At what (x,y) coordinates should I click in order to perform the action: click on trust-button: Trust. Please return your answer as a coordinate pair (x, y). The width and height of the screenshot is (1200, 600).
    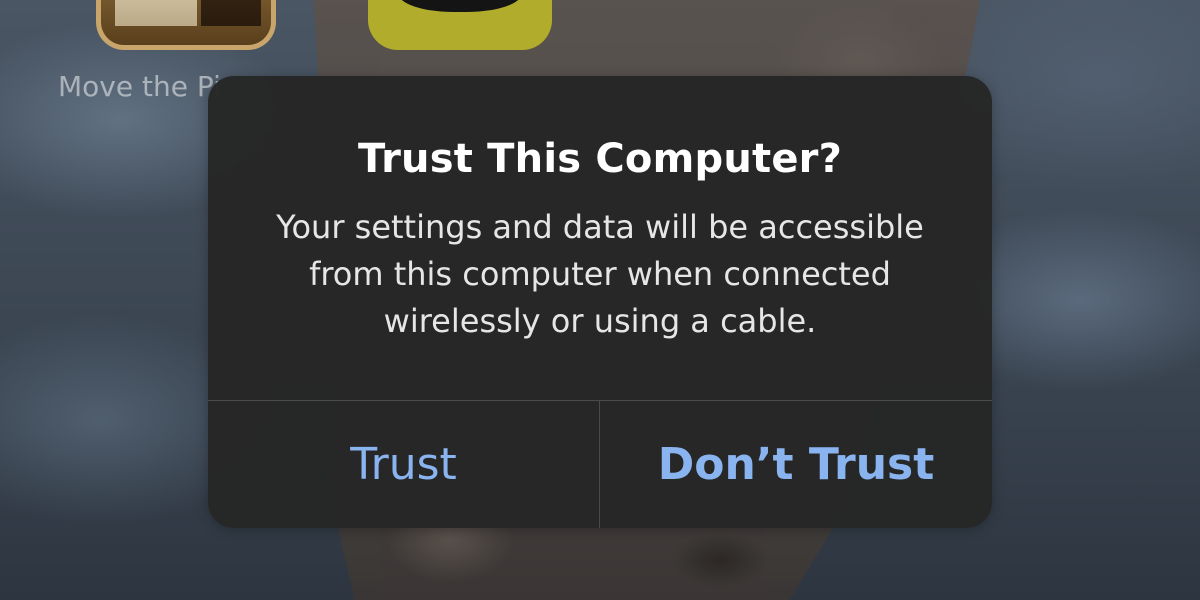
    Looking at the image, I should click on (403, 464).